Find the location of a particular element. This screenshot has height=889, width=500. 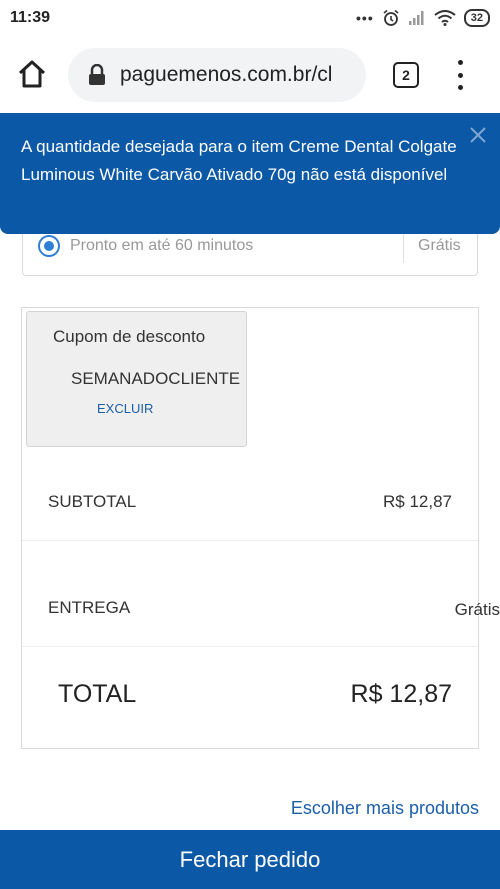

delivery-option-label: Pronto em até 60 minutos is located at coordinates (162, 245).